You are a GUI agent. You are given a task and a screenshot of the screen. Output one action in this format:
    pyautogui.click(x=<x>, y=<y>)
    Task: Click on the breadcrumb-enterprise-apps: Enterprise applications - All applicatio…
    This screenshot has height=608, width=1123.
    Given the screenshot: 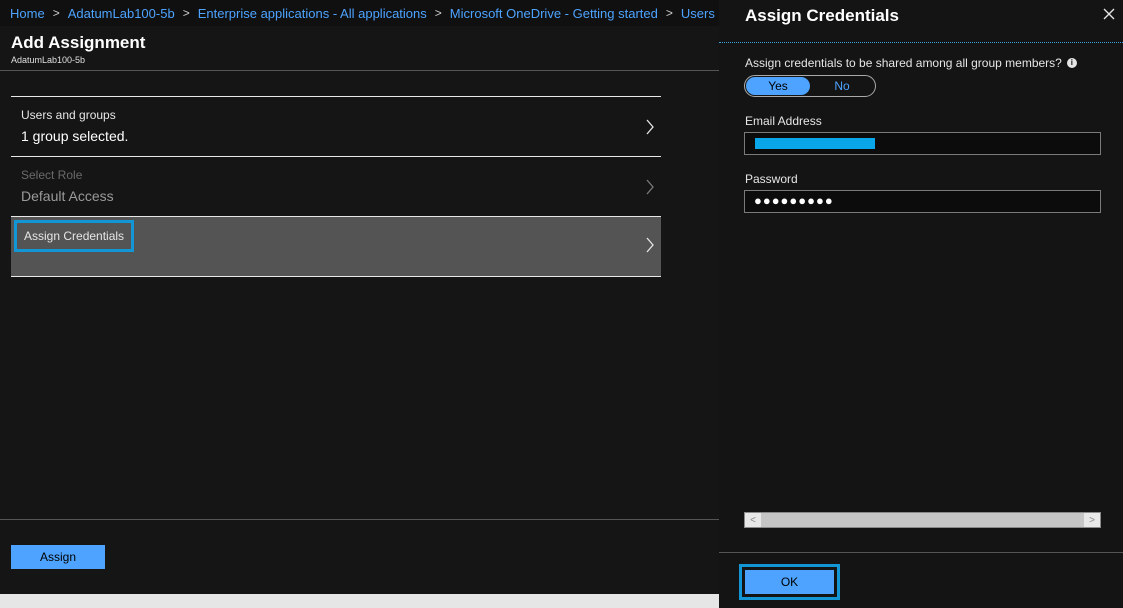 What is the action you would take?
    pyautogui.click(x=312, y=13)
    